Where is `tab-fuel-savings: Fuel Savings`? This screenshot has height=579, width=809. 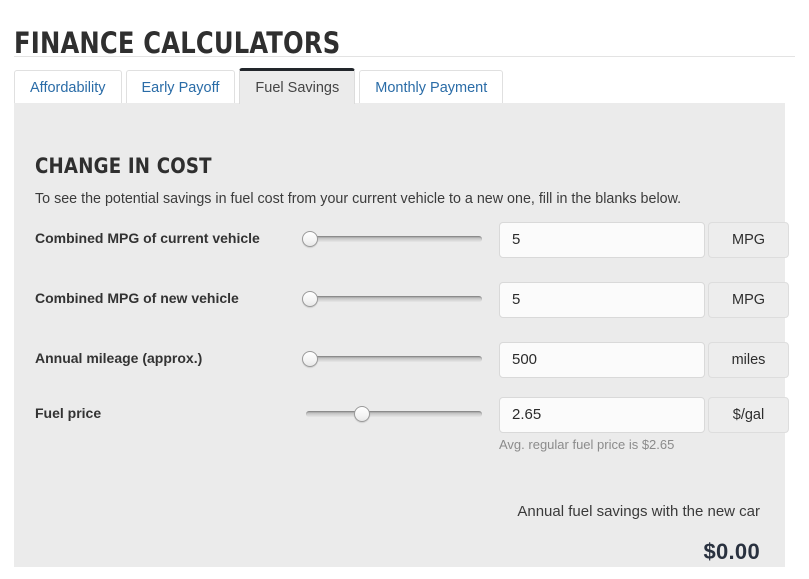
tab-fuel-savings: Fuel Savings is located at coordinates (297, 86).